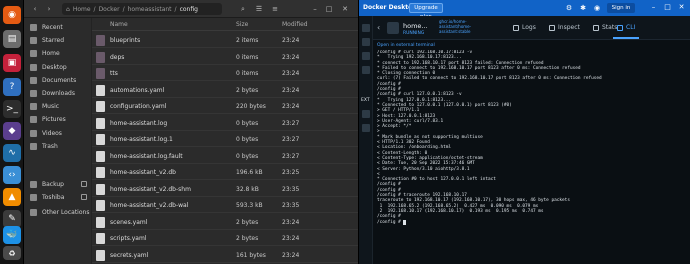  What do you see at coordinates (114, 73) in the screenshot?
I see `file-name: tts` at bounding box center [114, 73].